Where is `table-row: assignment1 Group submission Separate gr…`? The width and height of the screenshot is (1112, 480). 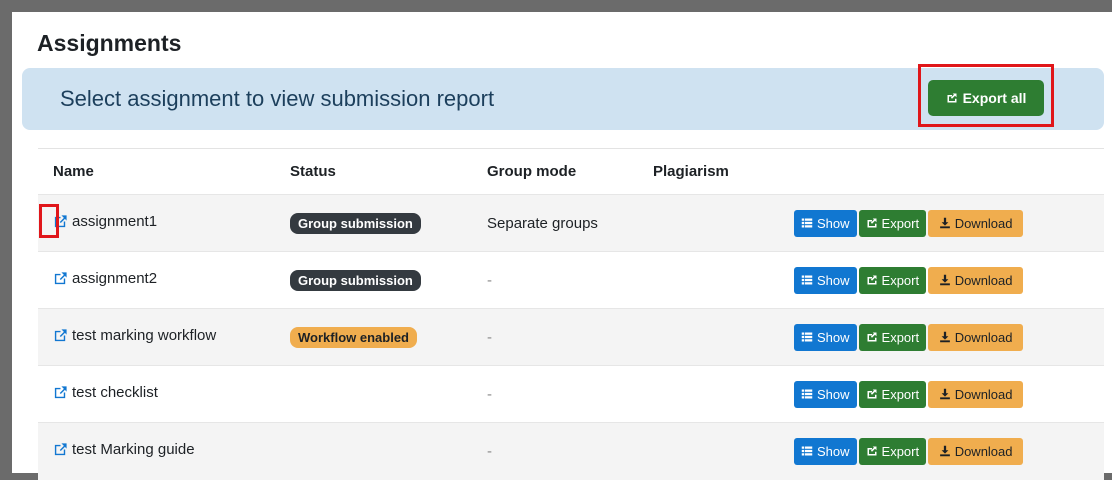
table-row: assignment1 Group submission Separate gr… is located at coordinates (571, 223).